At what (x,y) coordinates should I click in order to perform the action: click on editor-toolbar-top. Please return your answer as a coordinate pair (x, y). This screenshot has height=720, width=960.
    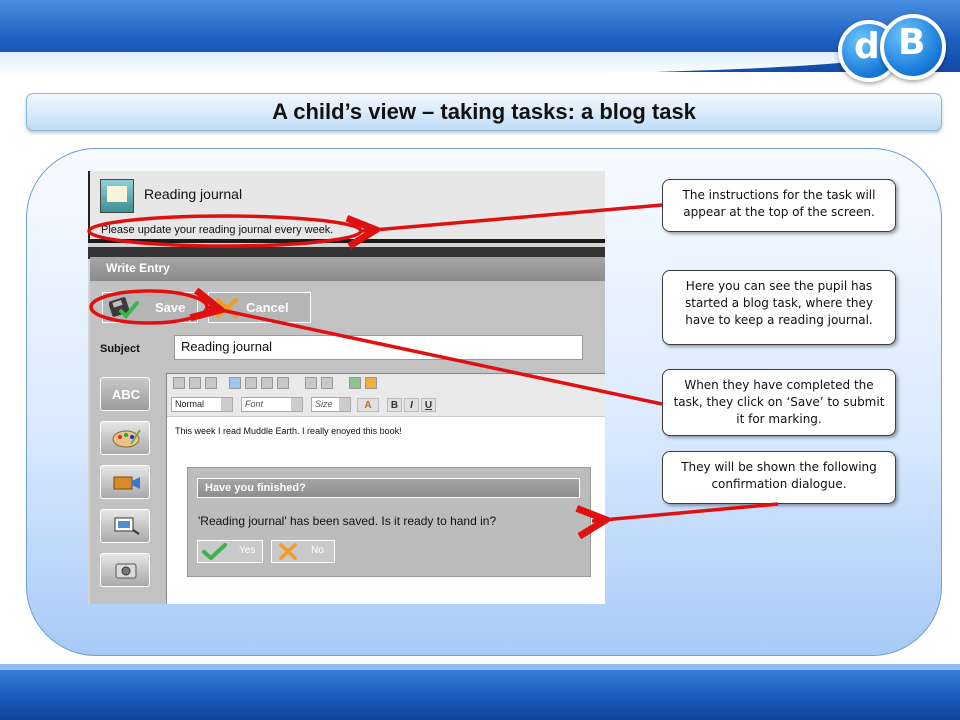
    Looking at the image, I should click on (386, 384).